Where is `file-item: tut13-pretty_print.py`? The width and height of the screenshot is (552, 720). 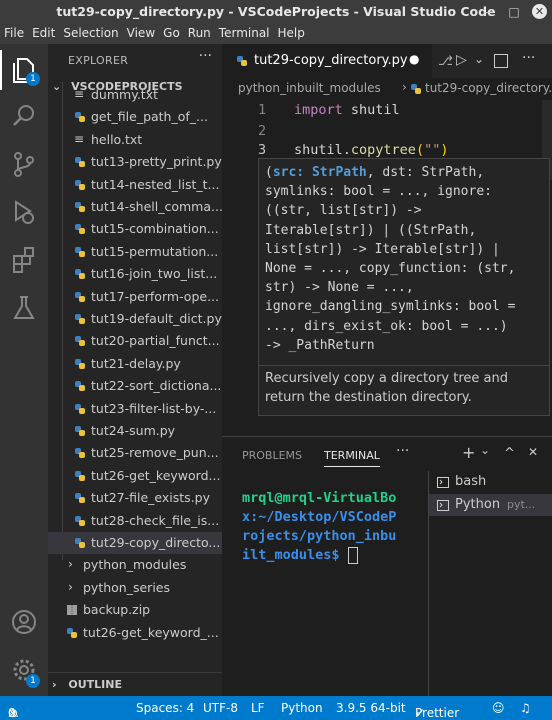 file-item: tut13-pretty_print.py is located at coordinates (135, 162).